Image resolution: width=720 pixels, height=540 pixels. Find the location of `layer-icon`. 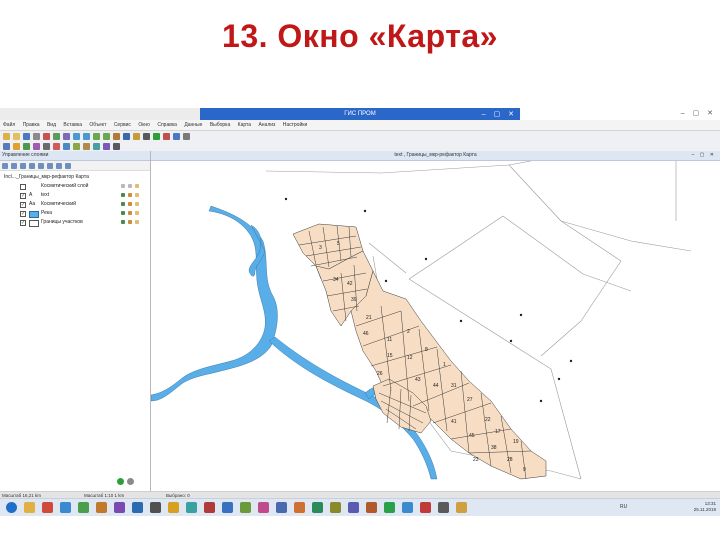

layer-icon is located at coordinates (136, 136).